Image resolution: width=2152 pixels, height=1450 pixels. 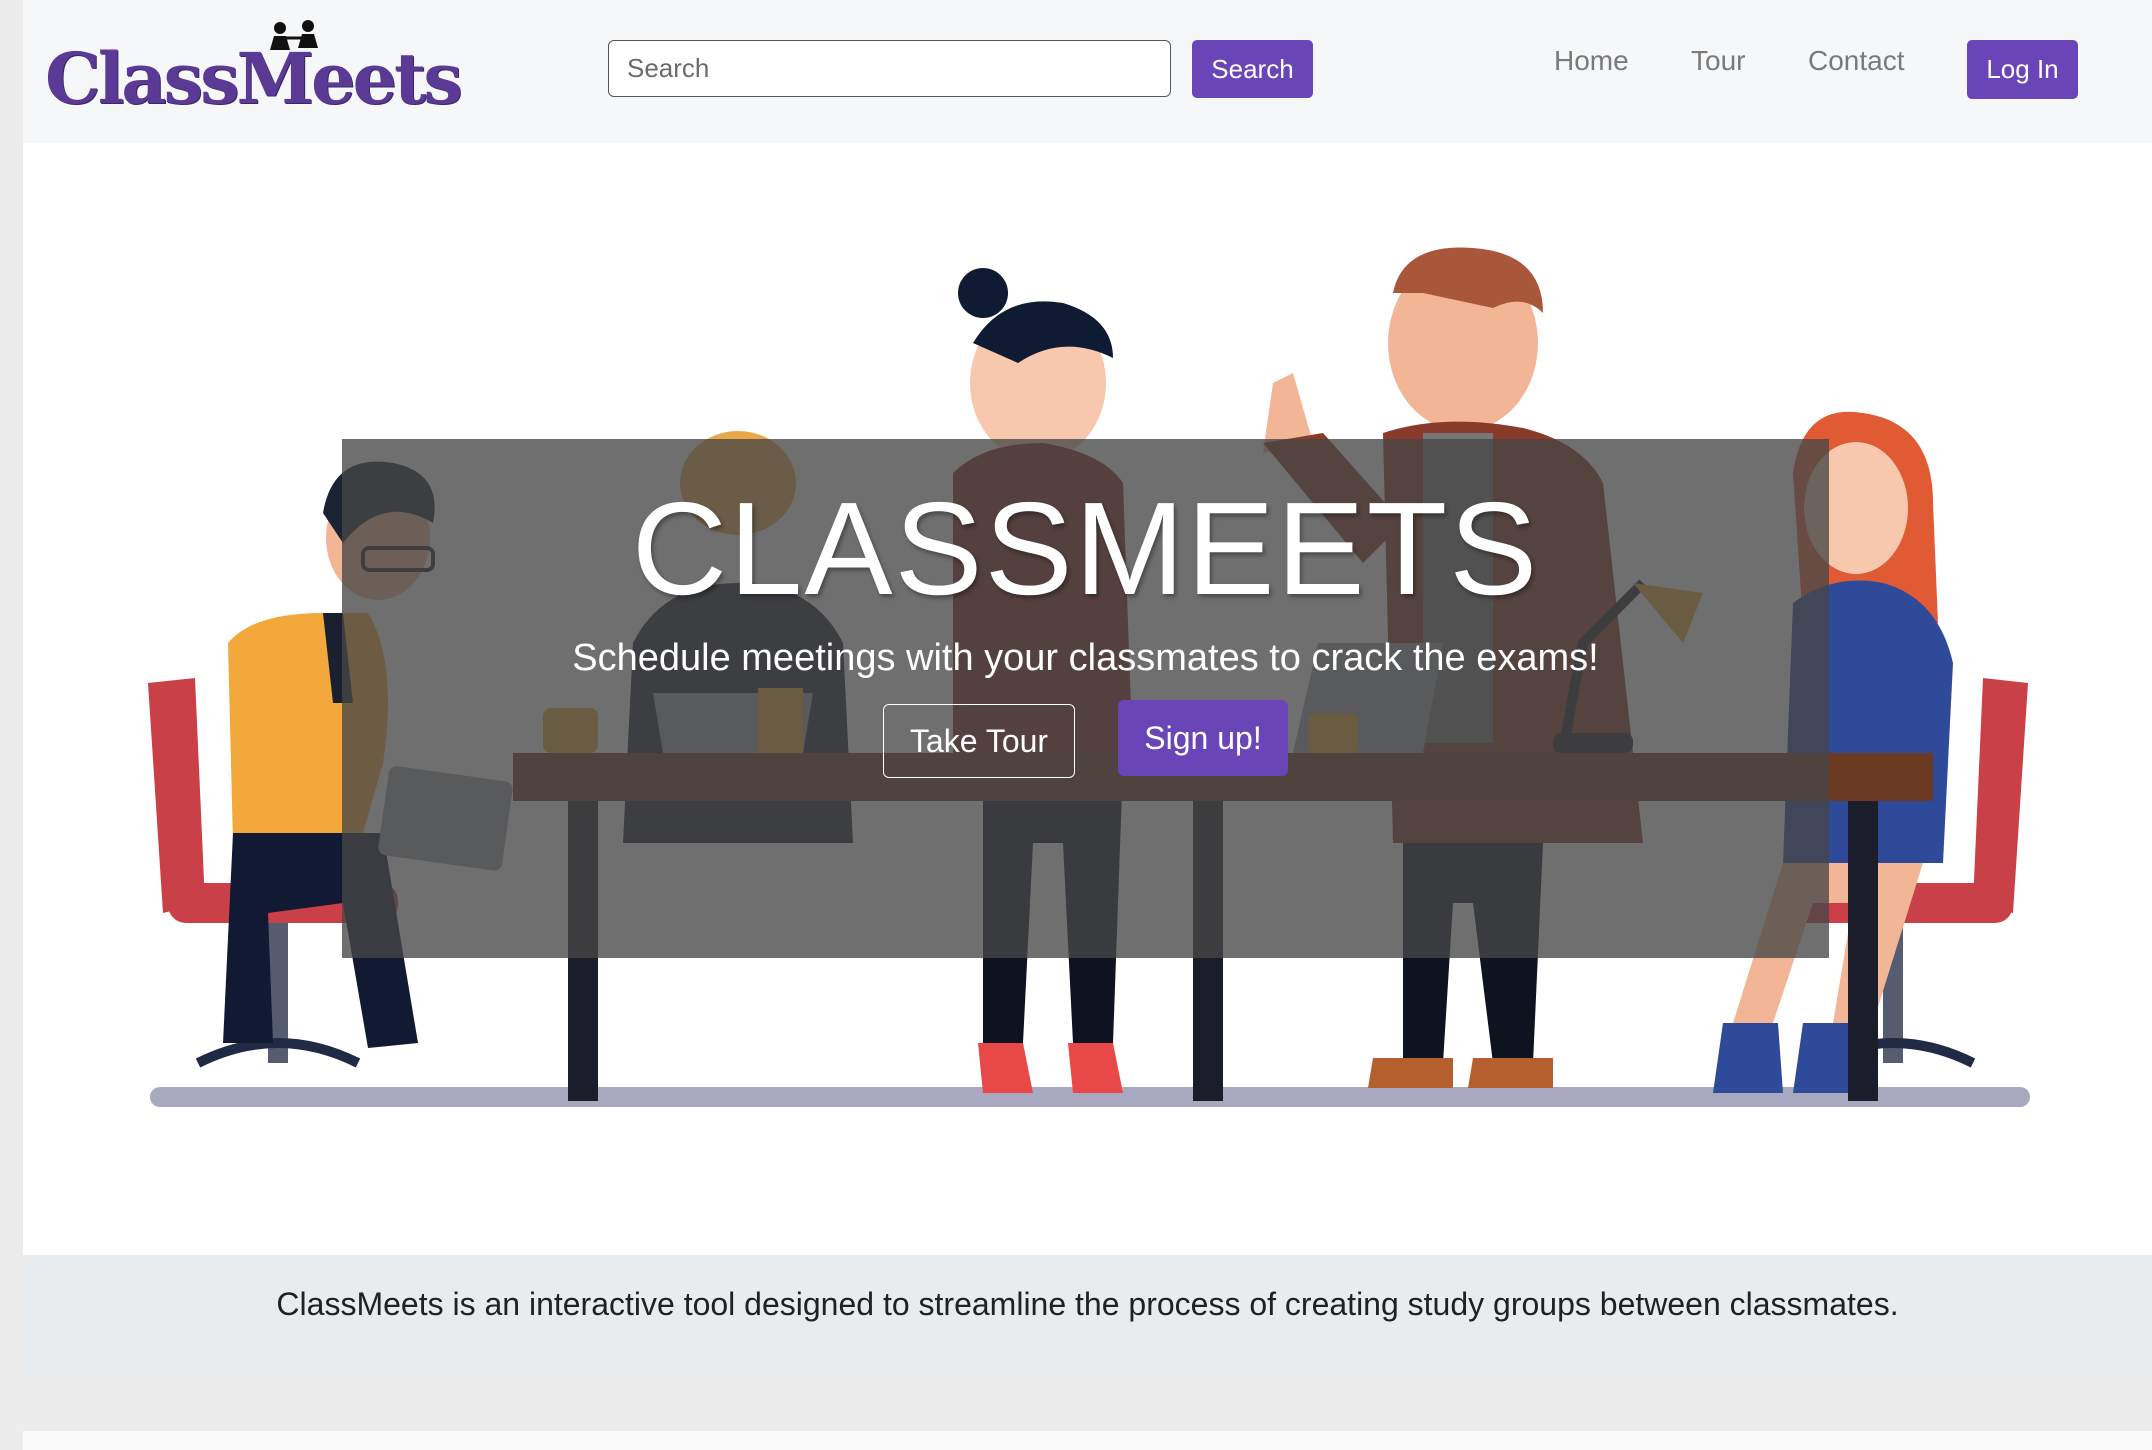 I want to click on hero-title: CLASSMEETS, so click(x=1085, y=548).